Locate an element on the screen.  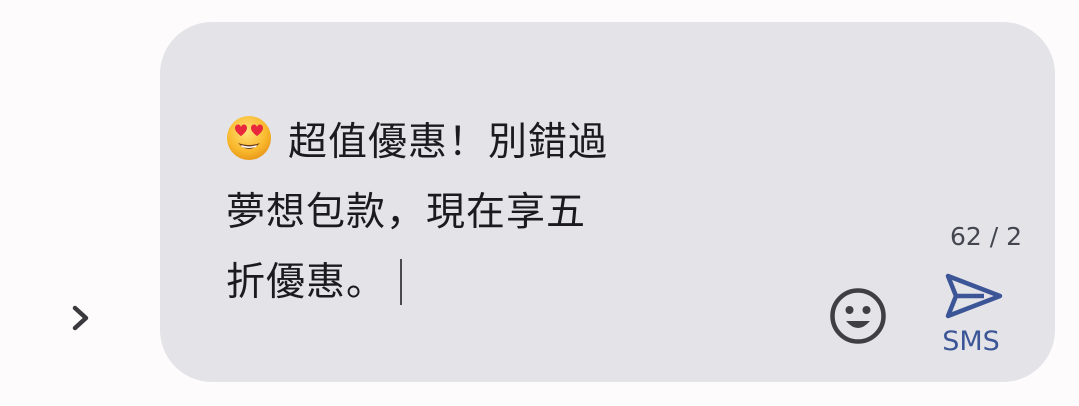
smiley-face-icon is located at coordinates (858, 316).